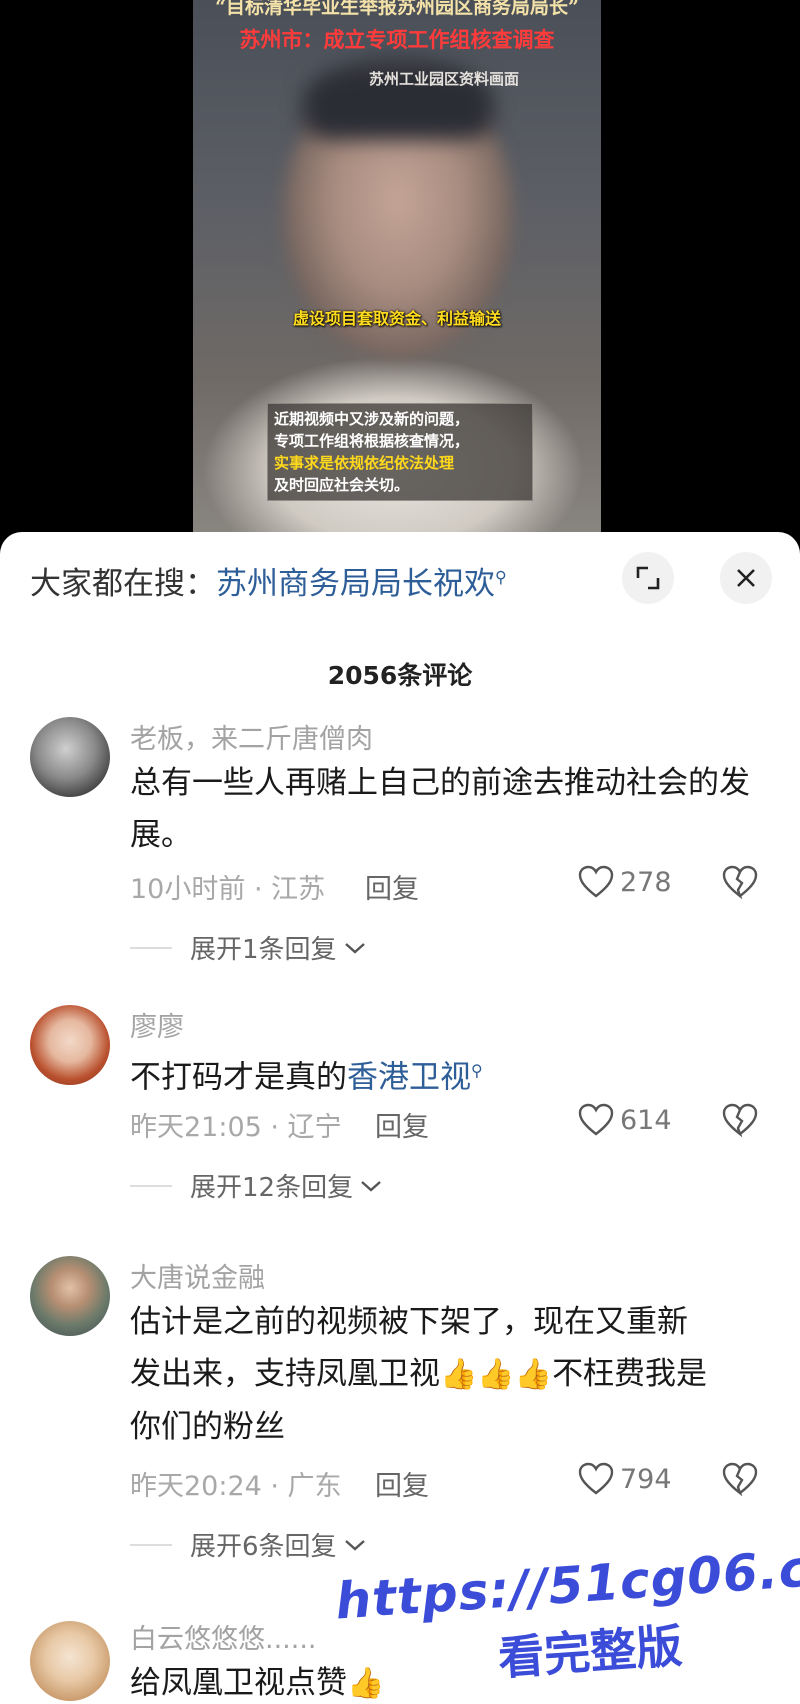 Image resolution: width=800 pixels, height=1704 pixels. What do you see at coordinates (238, 1077) in the screenshot?
I see `comment-text-plain: 不打码才是真的` at bounding box center [238, 1077].